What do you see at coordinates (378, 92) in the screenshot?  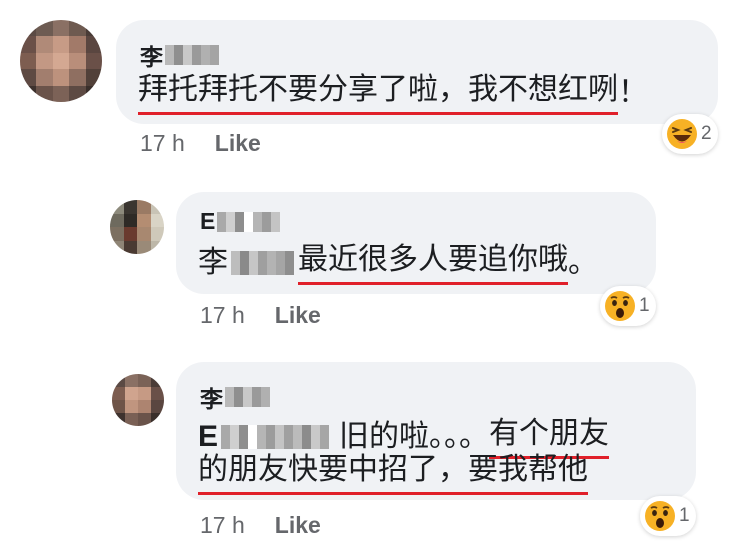 I see `underlined-text: 拜托拜托不要分享了啦，我不想红咧` at bounding box center [378, 92].